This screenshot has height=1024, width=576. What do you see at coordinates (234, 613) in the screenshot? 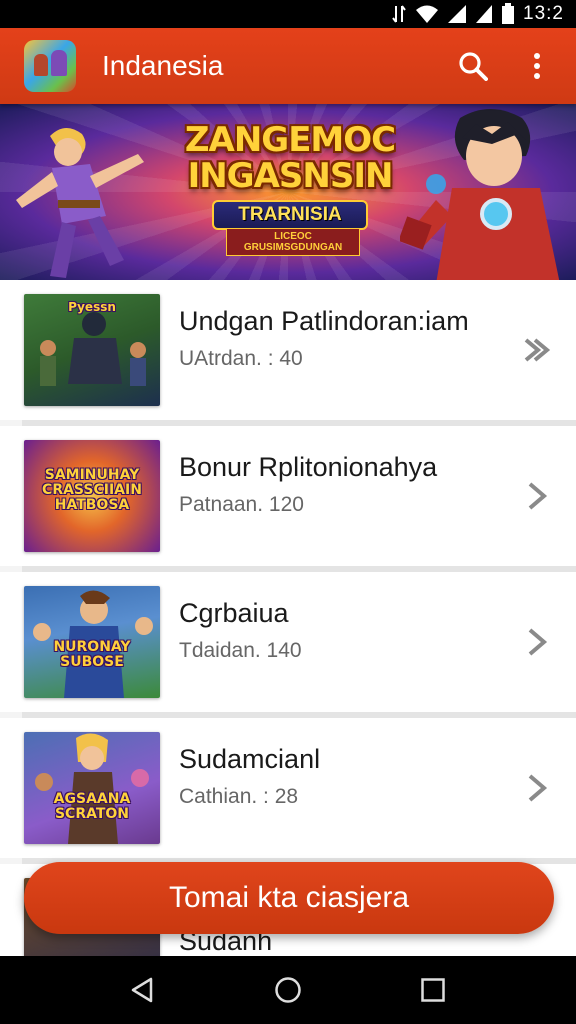
I see `list-item-title: Cgrbaiua` at bounding box center [234, 613].